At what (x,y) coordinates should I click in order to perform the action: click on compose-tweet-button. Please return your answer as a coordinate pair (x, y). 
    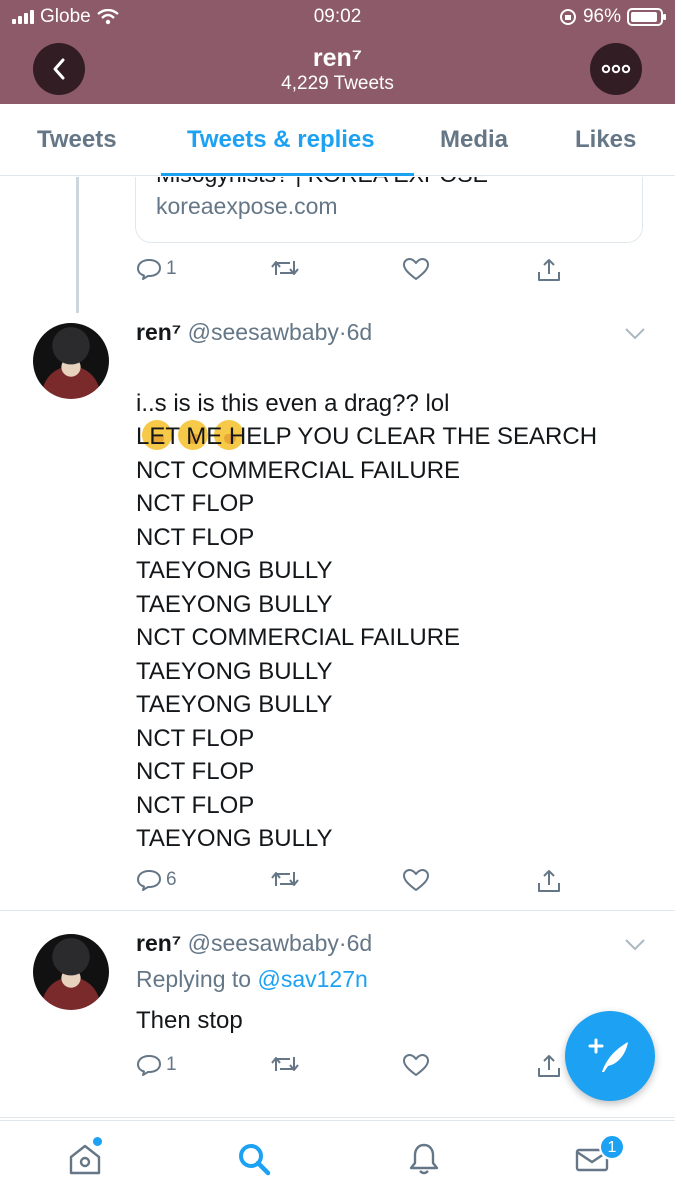
    Looking at the image, I should click on (610, 1056).